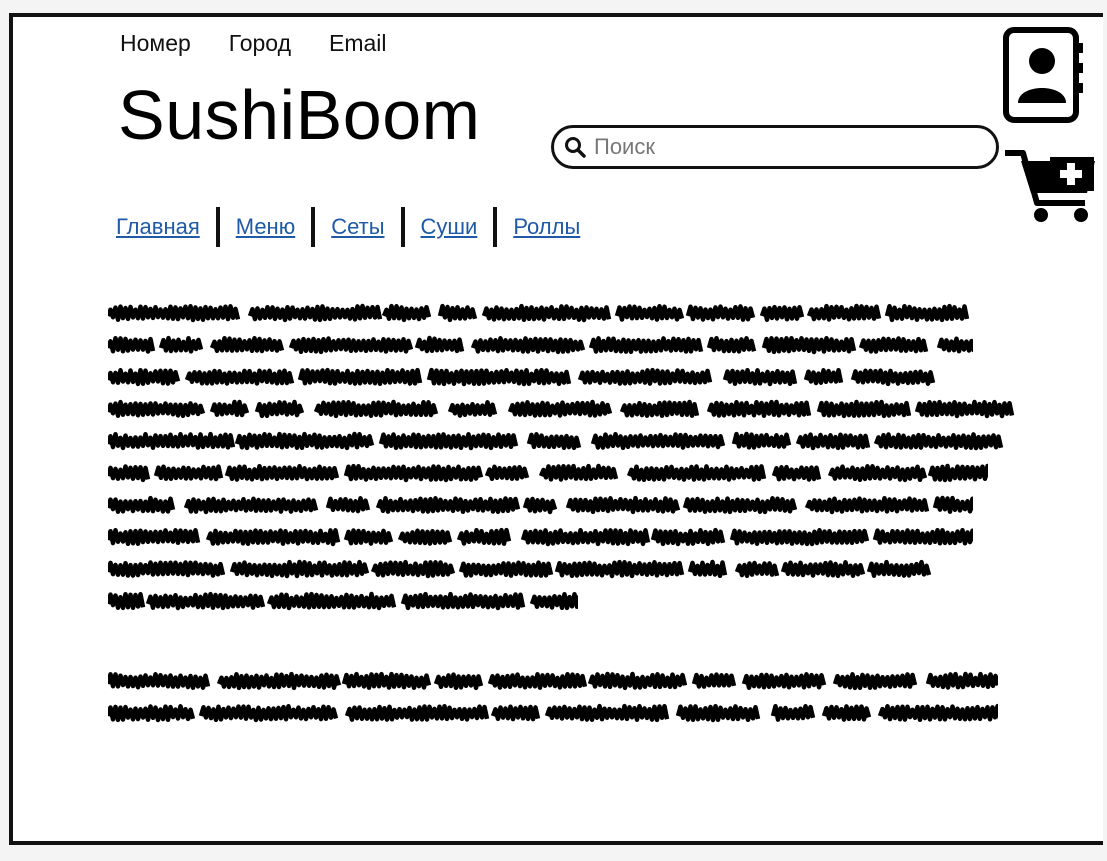 The height and width of the screenshot is (861, 1107). What do you see at coordinates (260, 43) in the screenshot?
I see `contact-city: Город` at bounding box center [260, 43].